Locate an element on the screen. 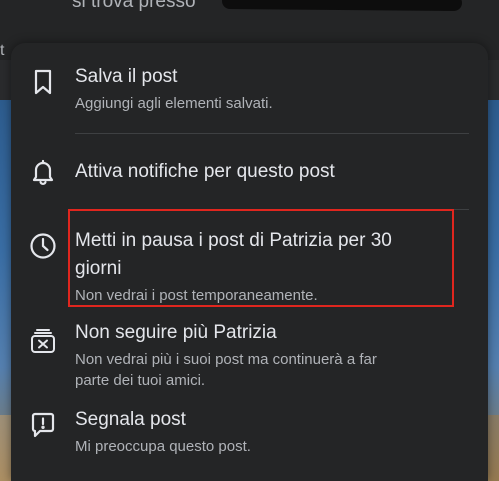 The height and width of the screenshot is (481, 499). menu-item-title: Attiva notifiche per questo post is located at coordinates (205, 171).